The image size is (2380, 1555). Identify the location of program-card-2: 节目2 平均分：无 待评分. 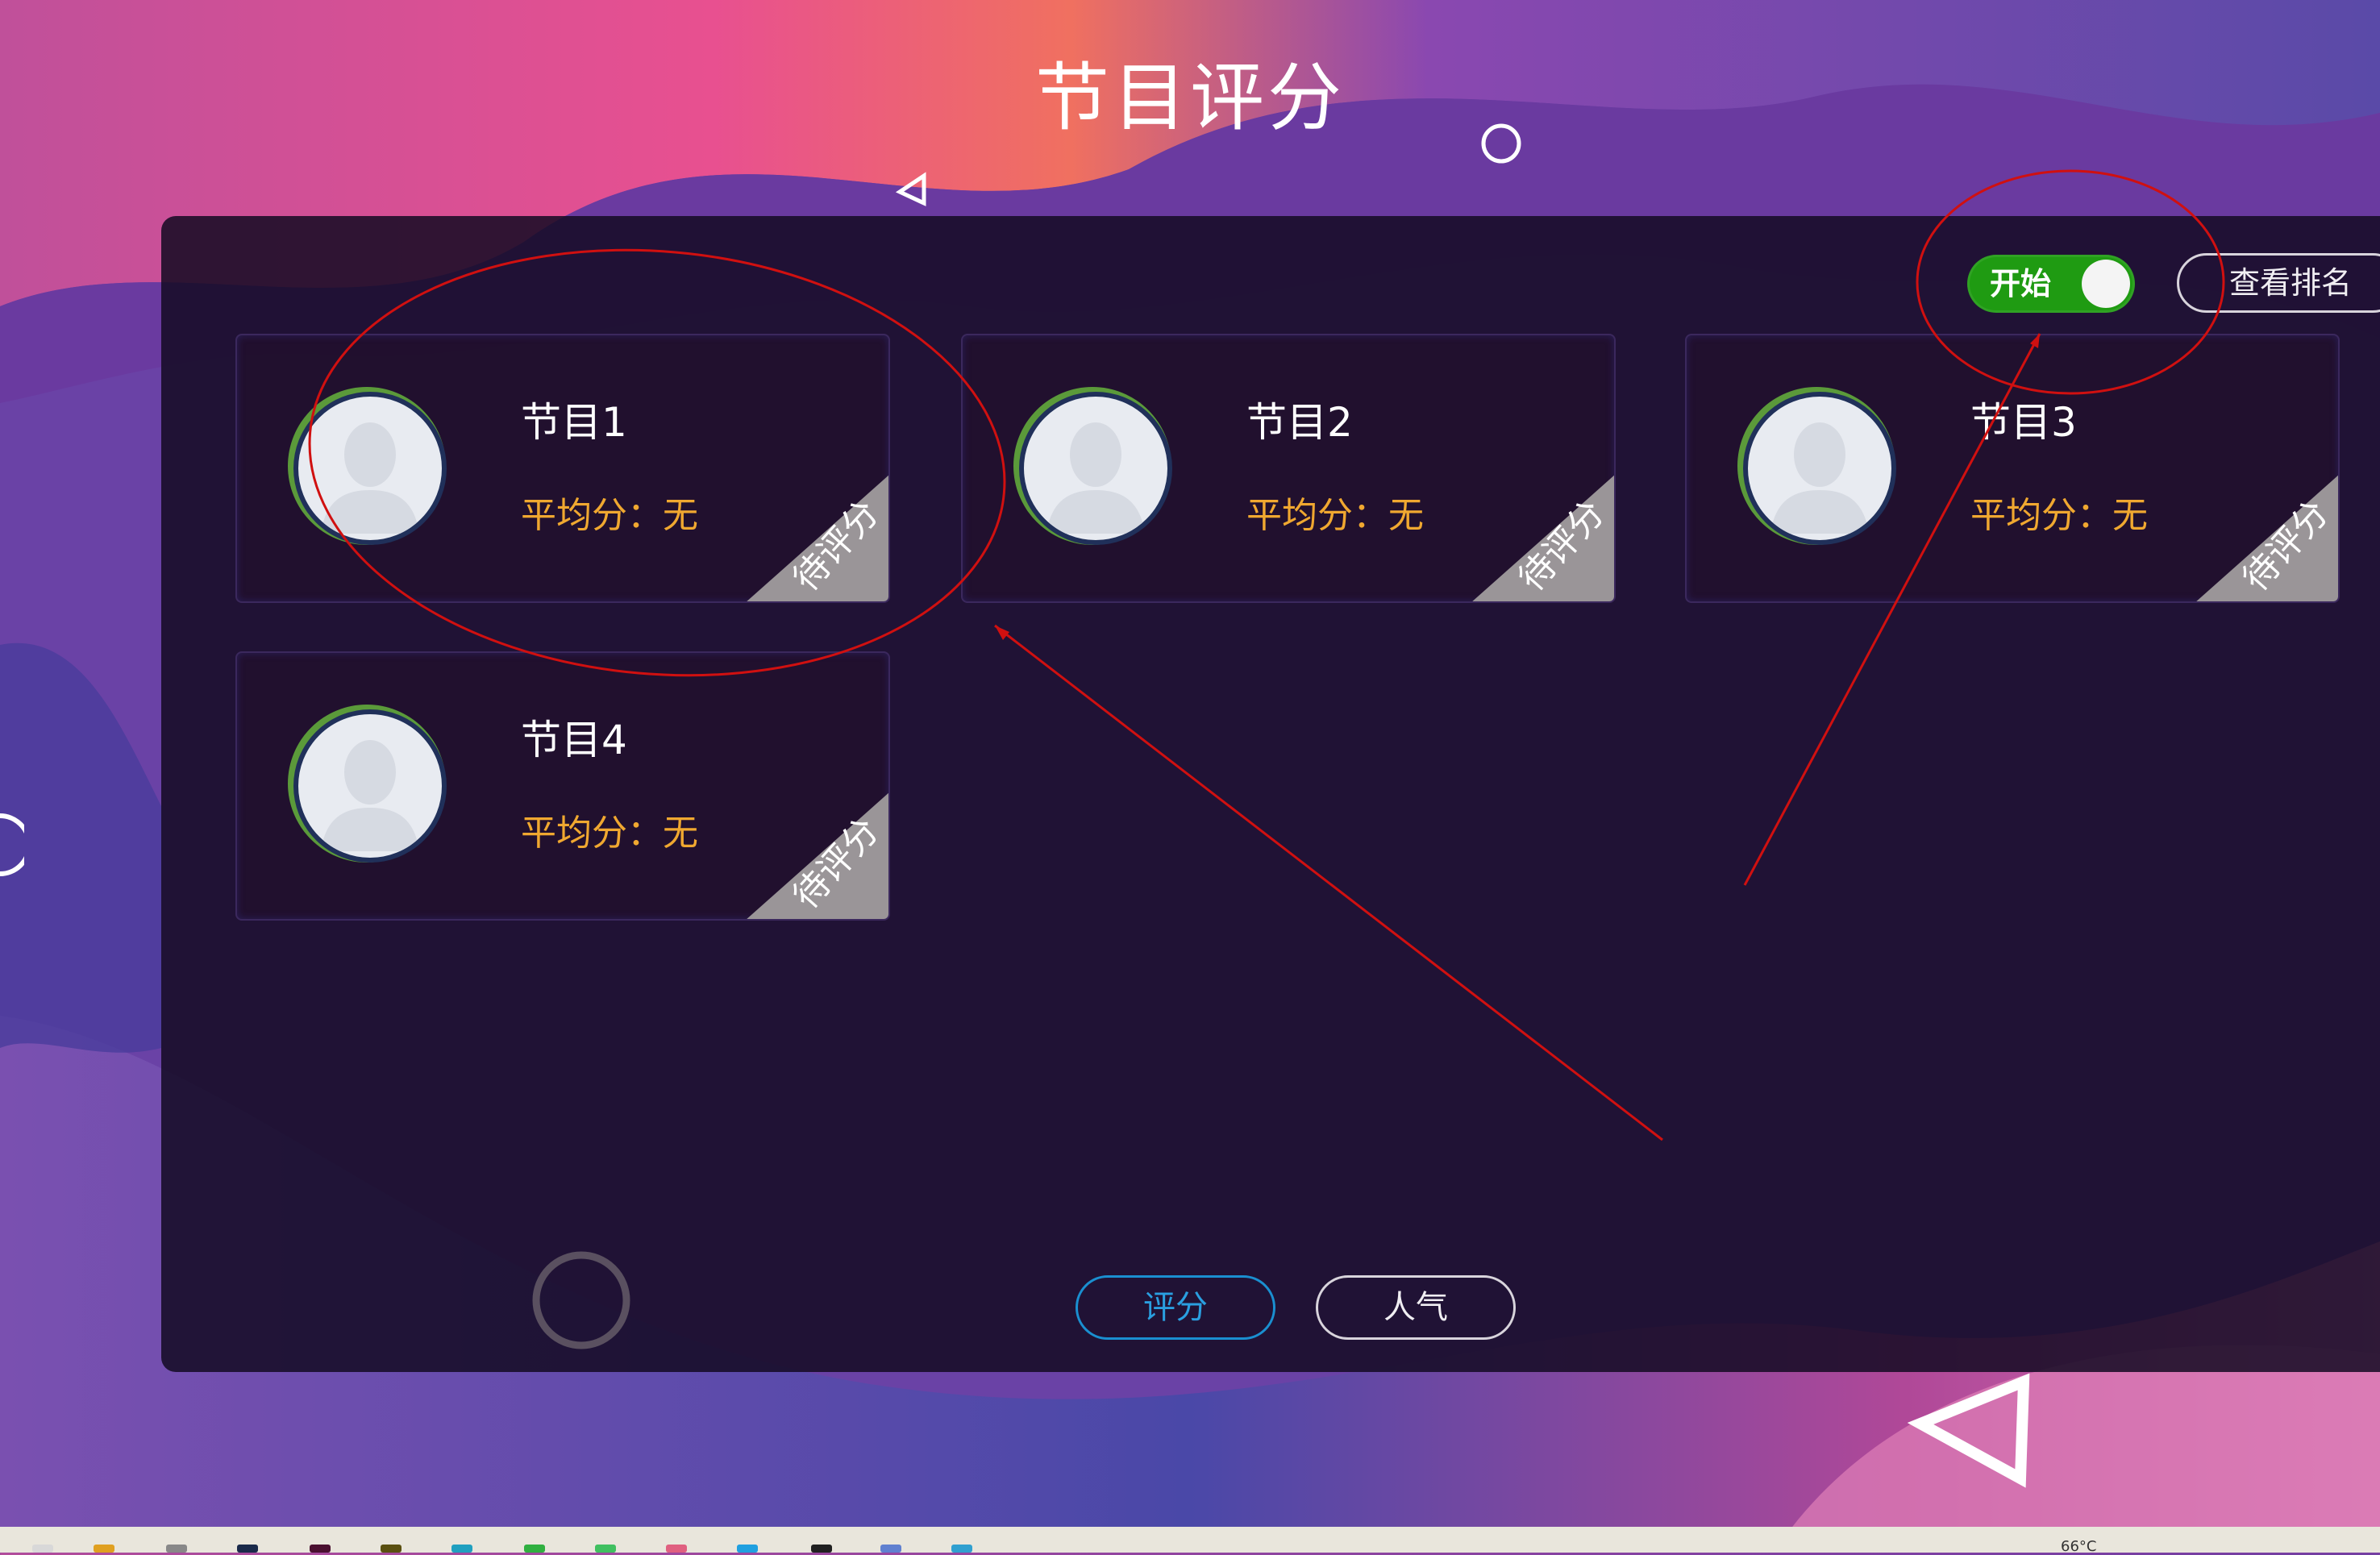
(1288, 469).